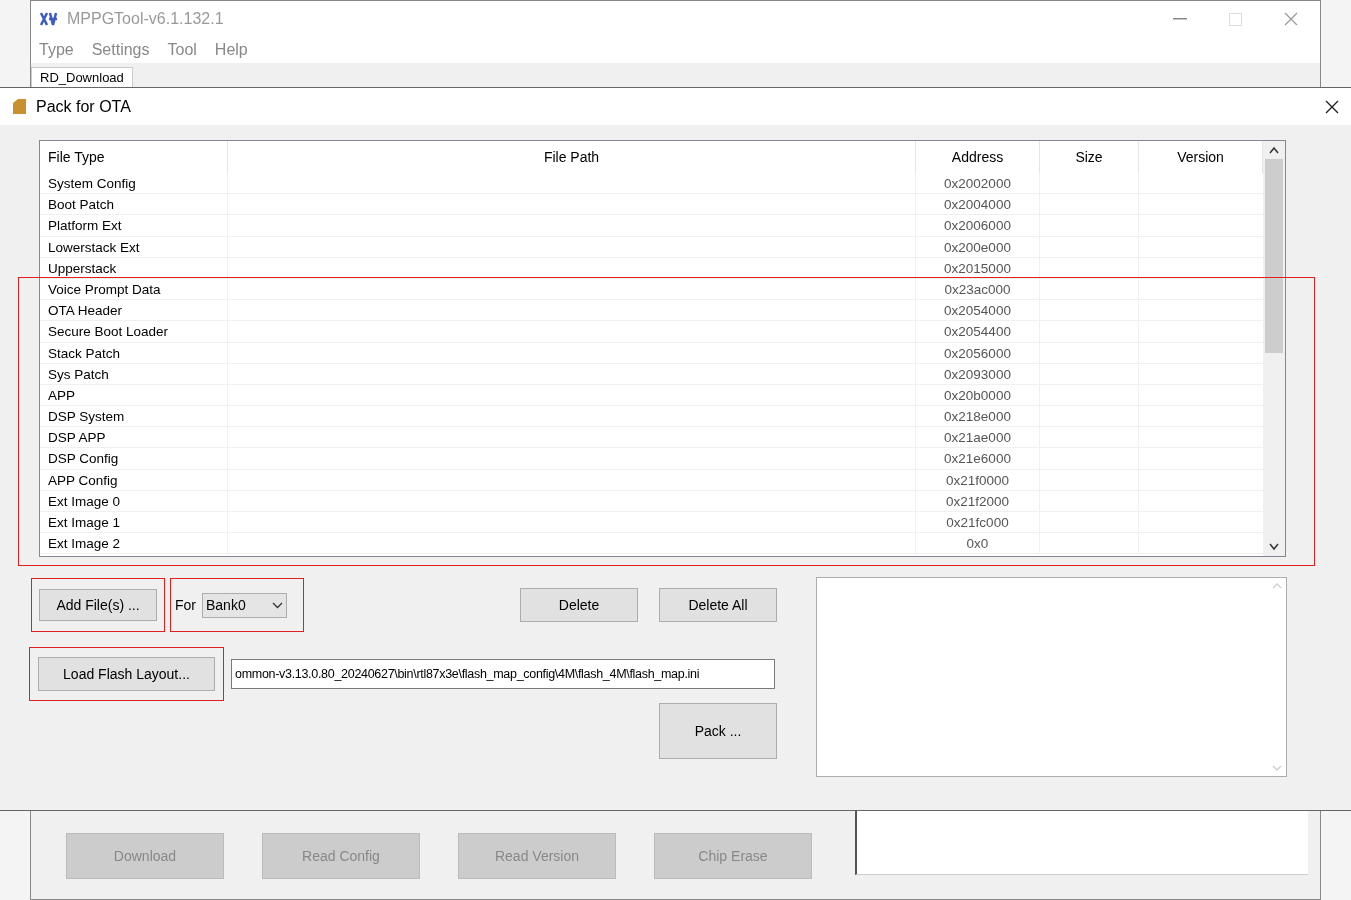  I want to click on for-label: For, so click(185, 605).